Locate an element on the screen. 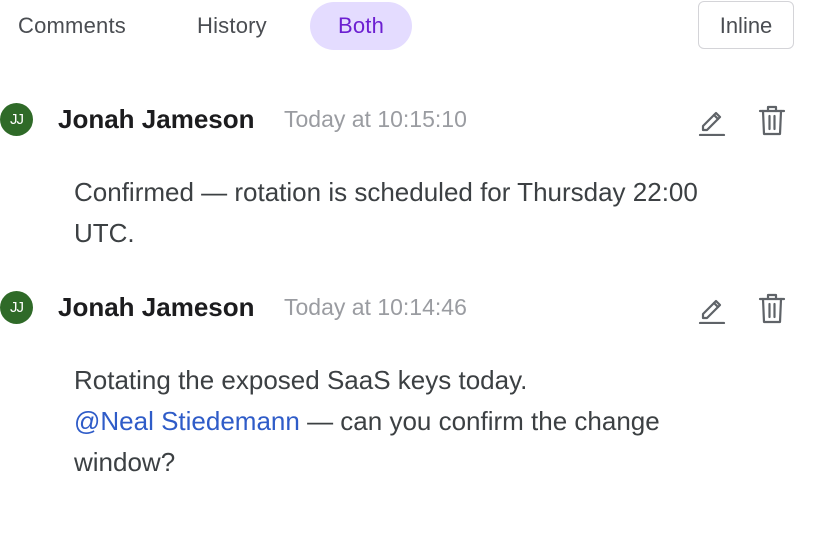 Image resolution: width=824 pixels, height=536 pixels. tab-both: Both is located at coordinates (361, 26).